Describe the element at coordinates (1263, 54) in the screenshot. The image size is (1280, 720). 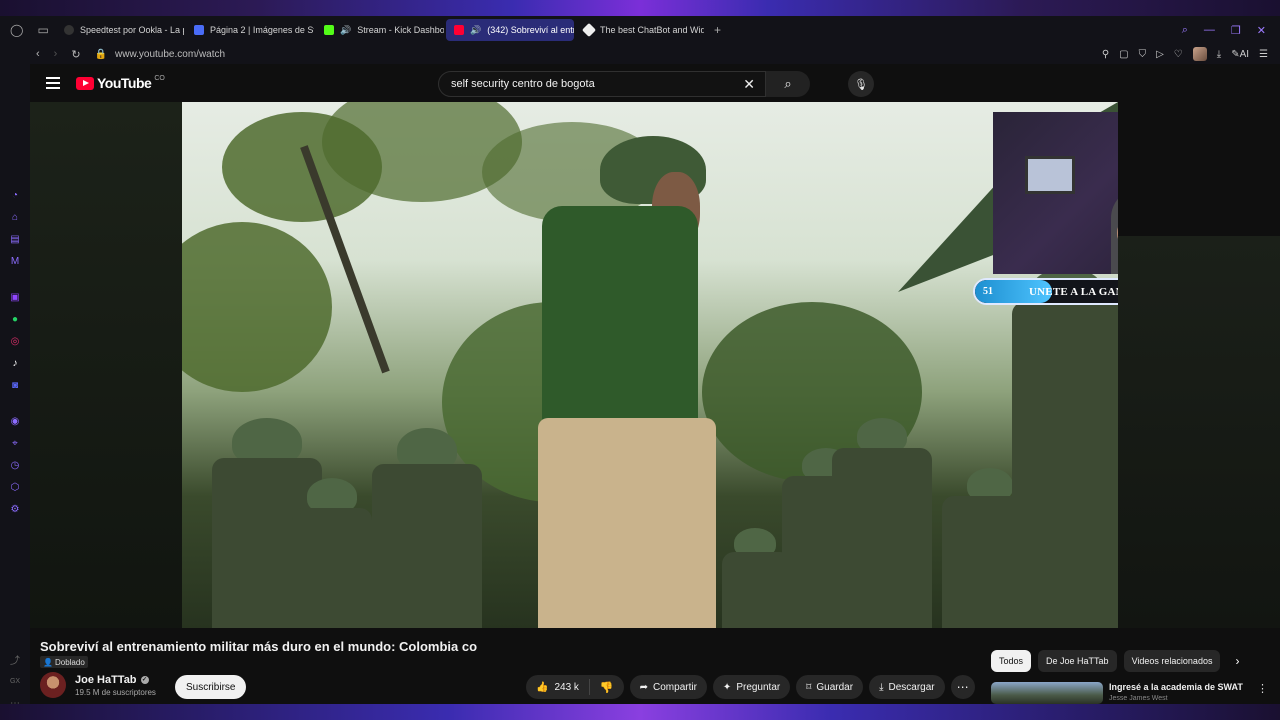
I see `menu-lines-icon: ☰` at that location.